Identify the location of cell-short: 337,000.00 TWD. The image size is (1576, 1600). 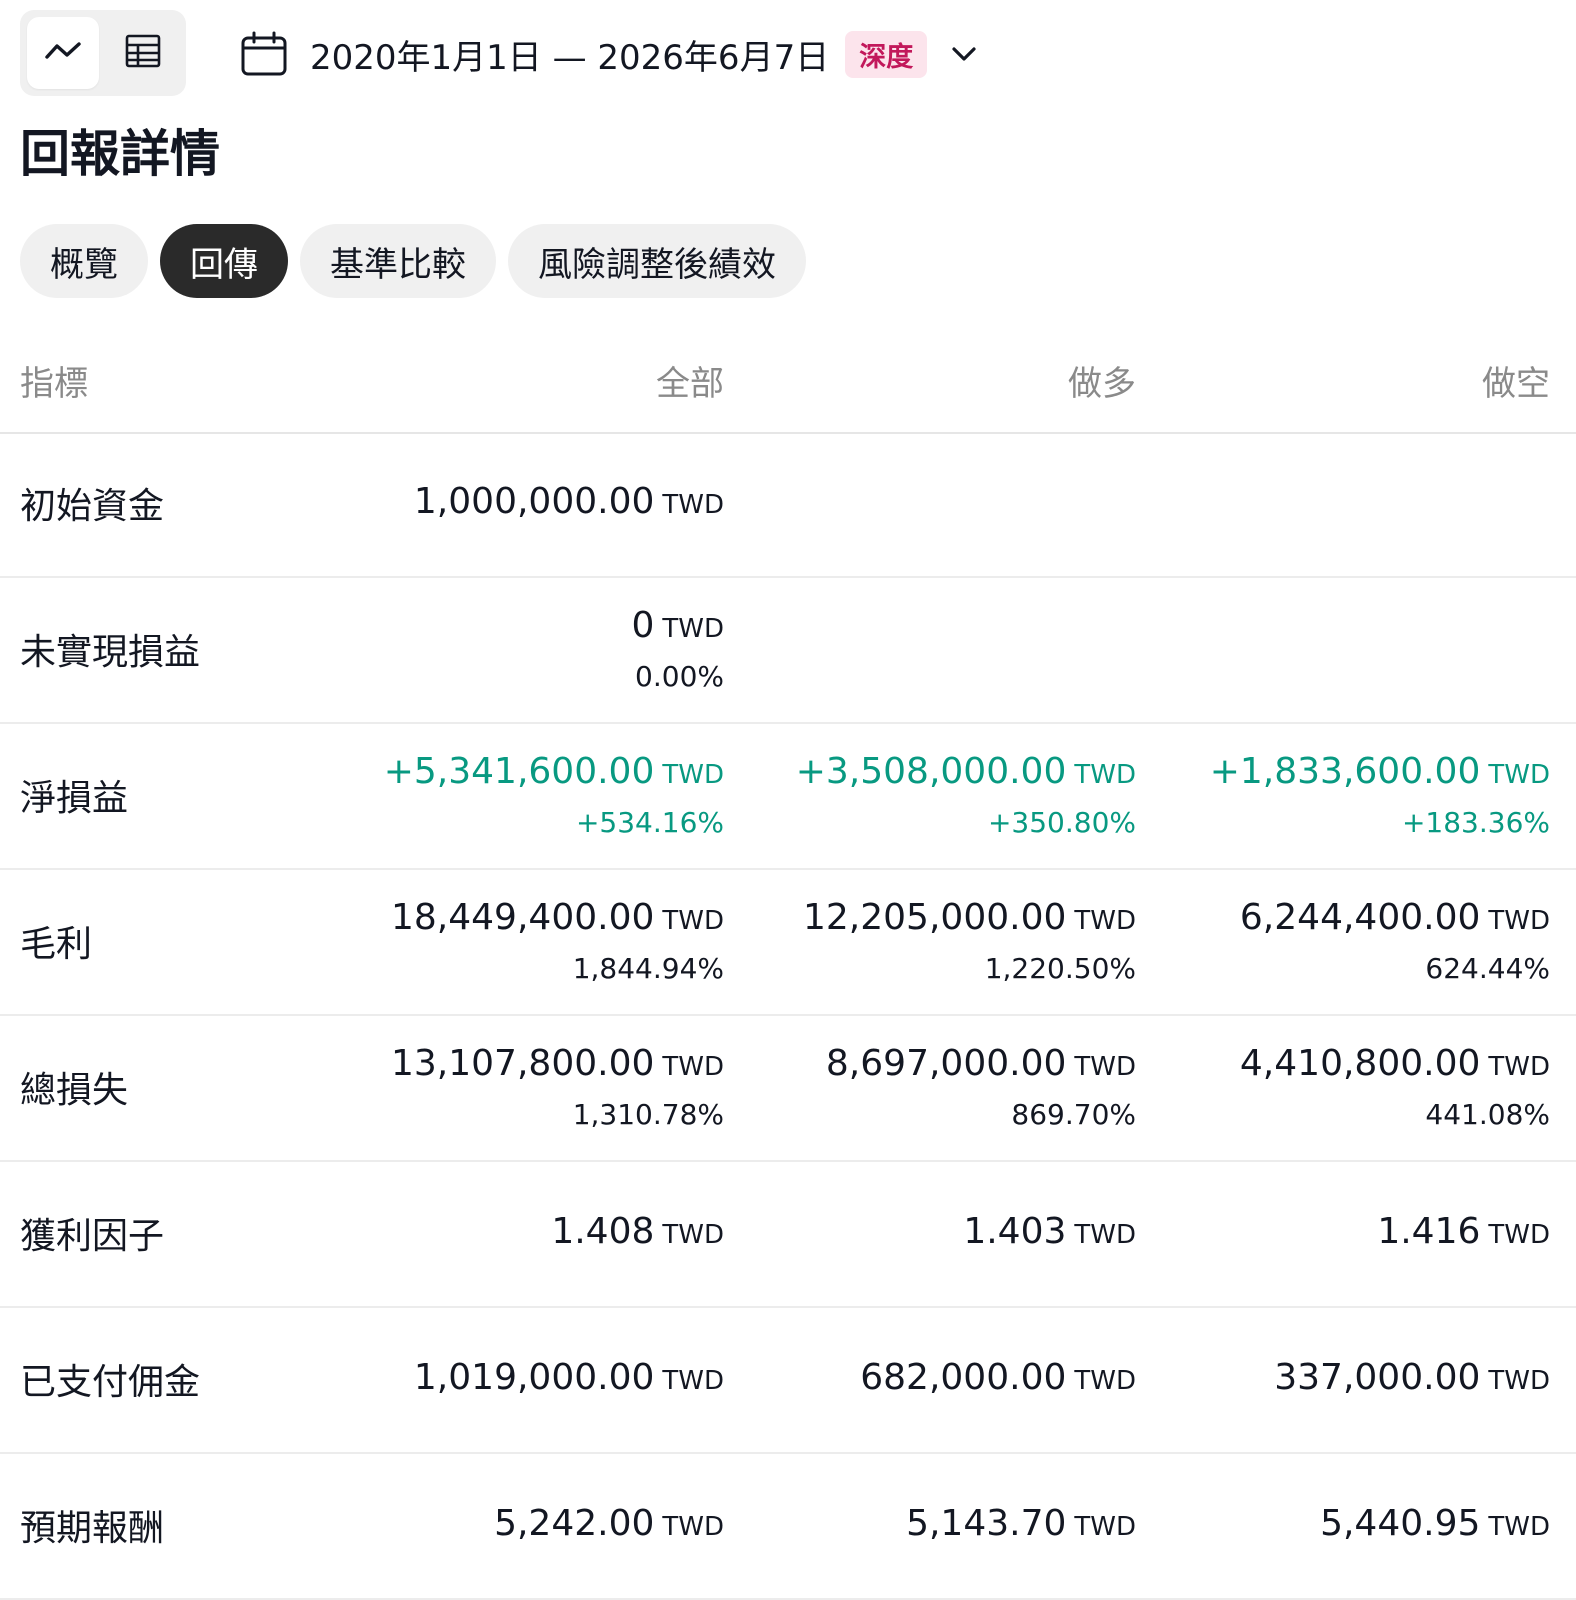
(1412, 1379).